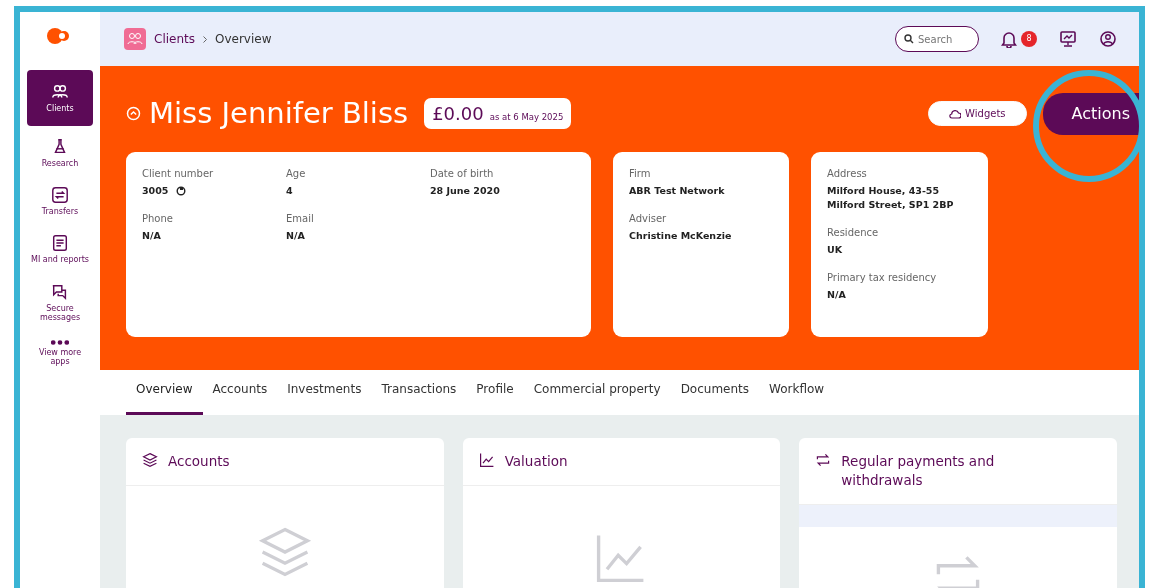 The width and height of the screenshot is (1149, 588). Describe the element at coordinates (205, 39) in the screenshot. I see `chevron-icon` at that location.